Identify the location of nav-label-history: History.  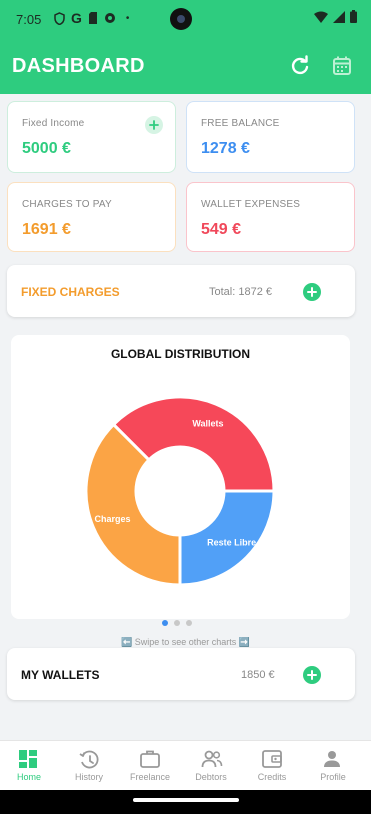
(88, 777).